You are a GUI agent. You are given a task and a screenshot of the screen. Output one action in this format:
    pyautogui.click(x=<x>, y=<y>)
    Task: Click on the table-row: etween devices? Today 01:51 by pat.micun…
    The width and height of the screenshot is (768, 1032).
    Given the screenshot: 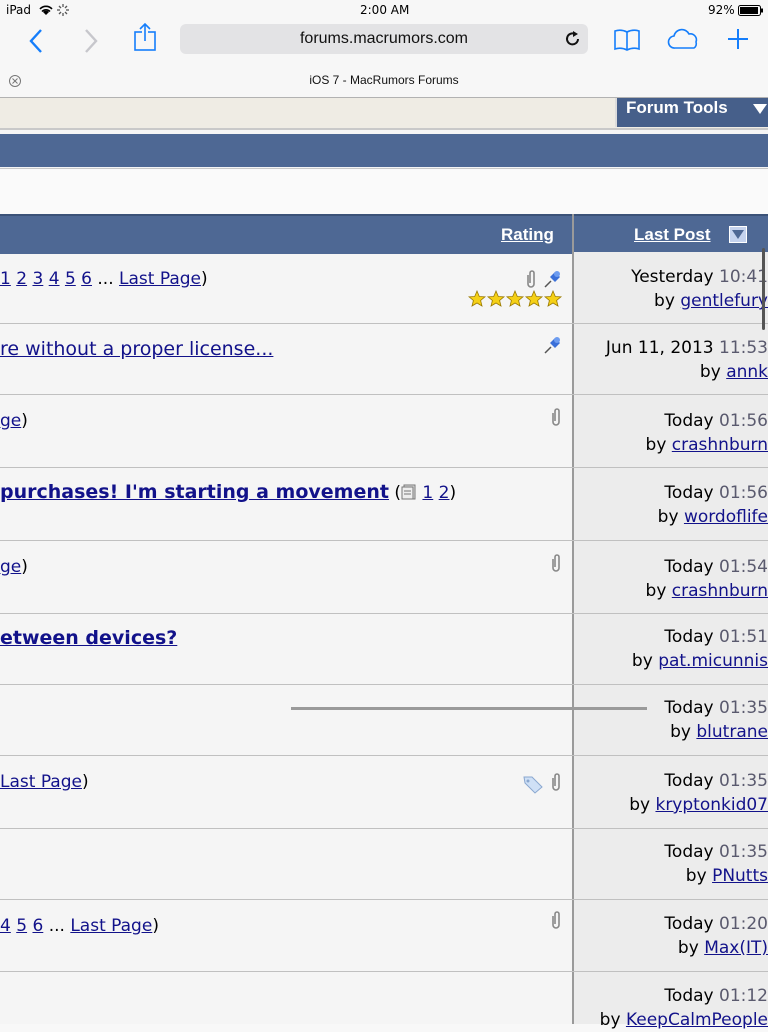 What is the action you would take?
    pyautogui.click(x=384, y=649)
    